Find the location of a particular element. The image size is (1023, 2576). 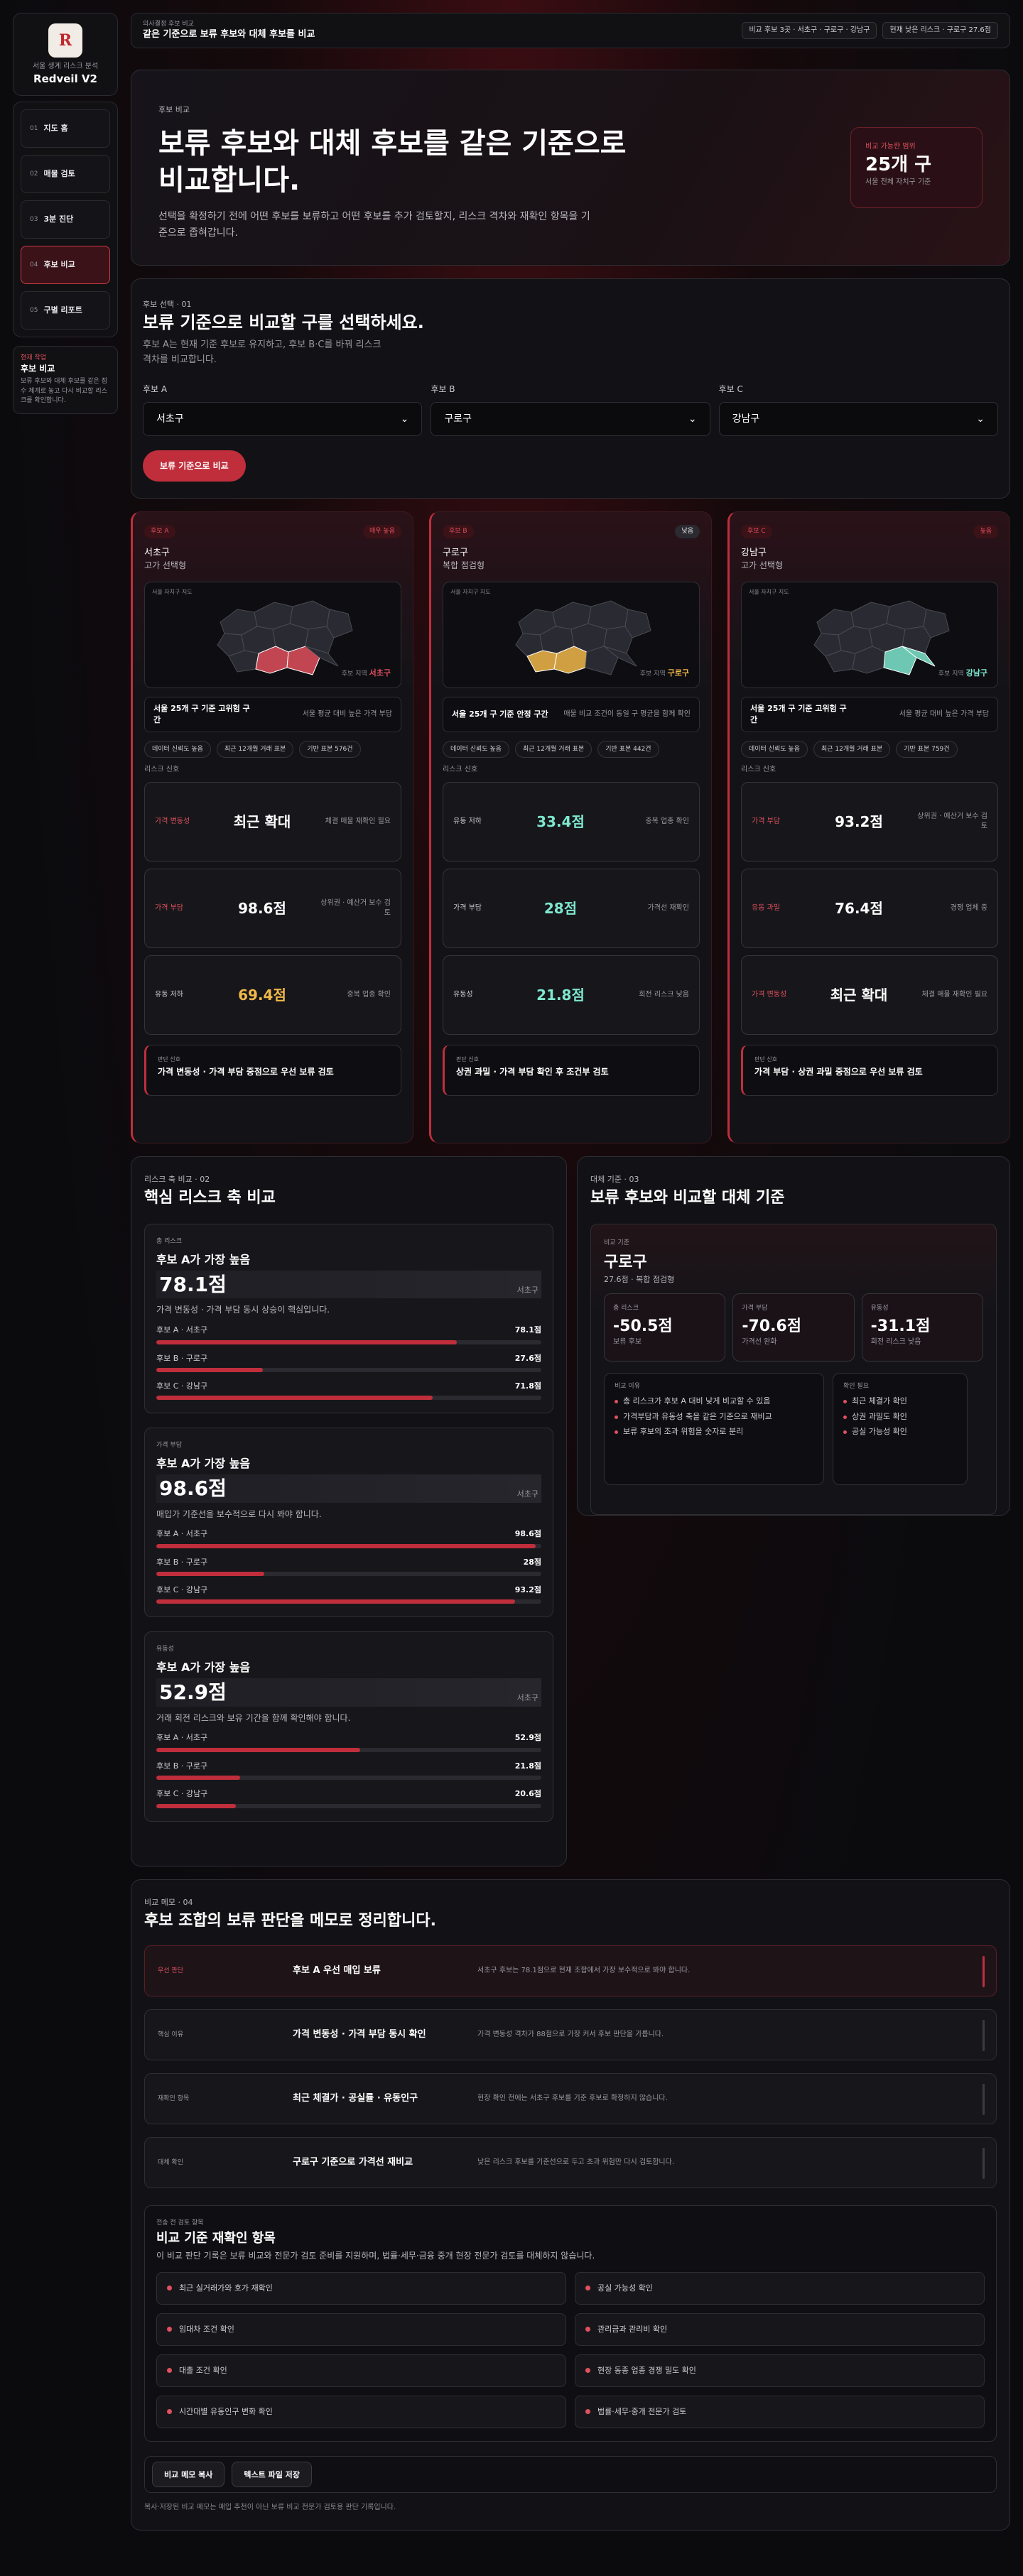

axis-row: 후보 B · 구로구 21.8점 is located at coordinates (348, 1771).